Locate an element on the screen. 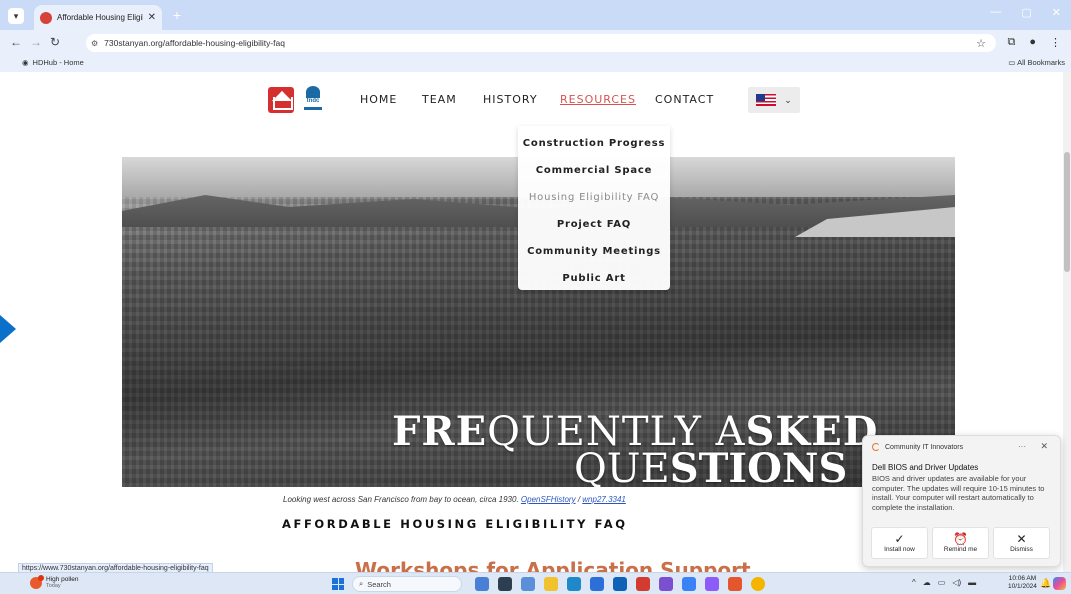  language-selector: ⌄ is located at coordinates (774, 100).